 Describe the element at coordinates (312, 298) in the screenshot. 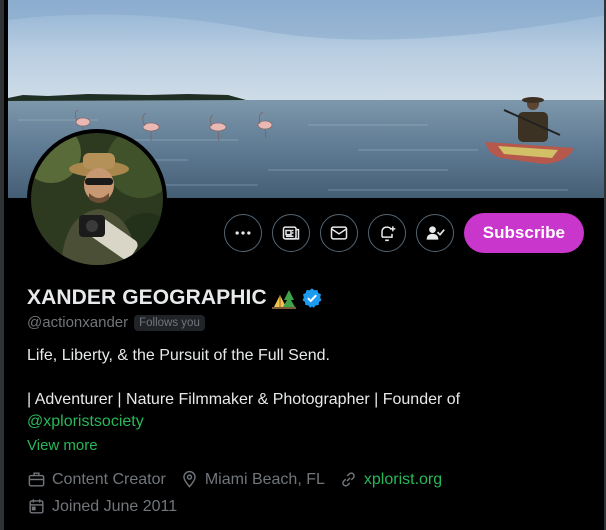

I see `verified-badge-icon` at that location.